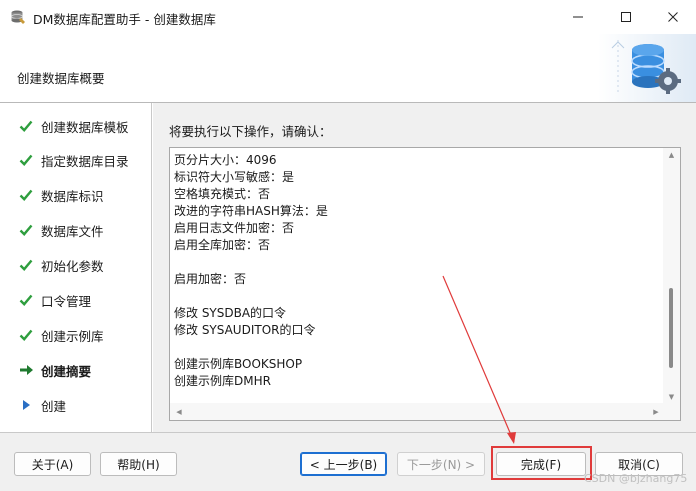 Image resolution: width=696 pixels, height=491 pixels. Describe the element at coordinates (85, 161) in the screenshot. I see `step-label: 指定数据库目录` at that location.